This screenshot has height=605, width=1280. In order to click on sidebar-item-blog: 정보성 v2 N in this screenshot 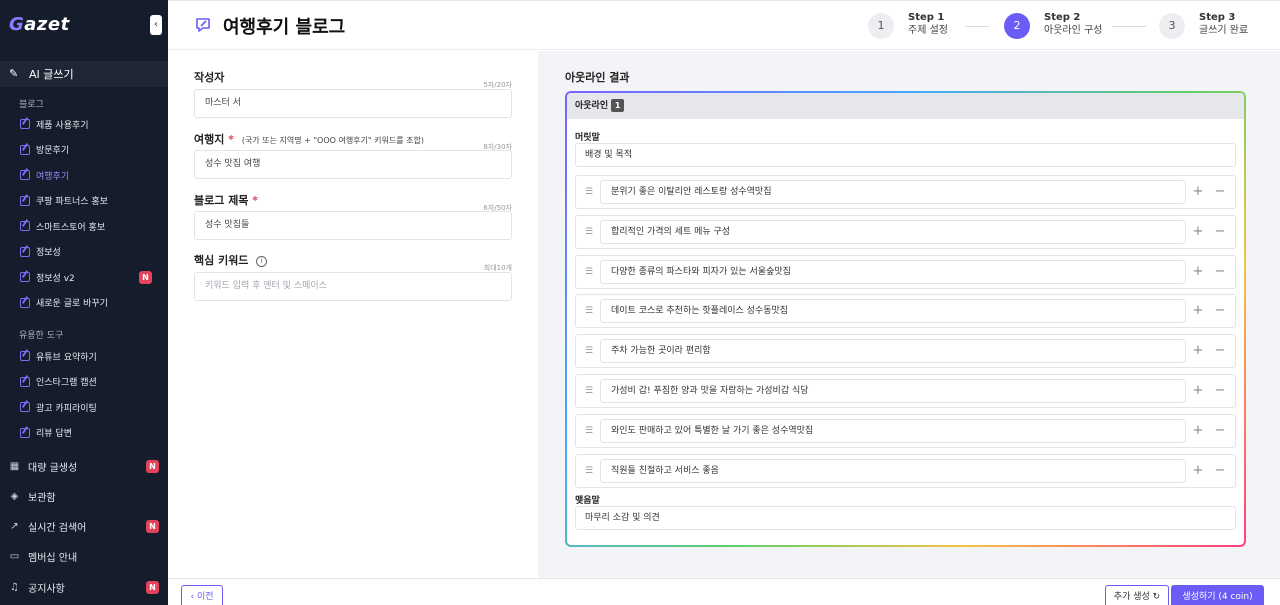, I will do `click(86, 277)`.